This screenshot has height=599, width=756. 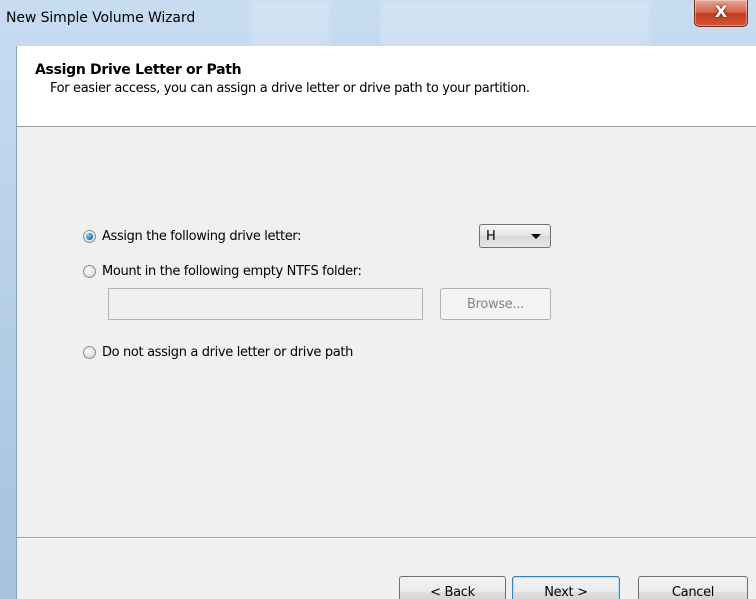 I want to click on close-button: X, so click(x=721, y=13).